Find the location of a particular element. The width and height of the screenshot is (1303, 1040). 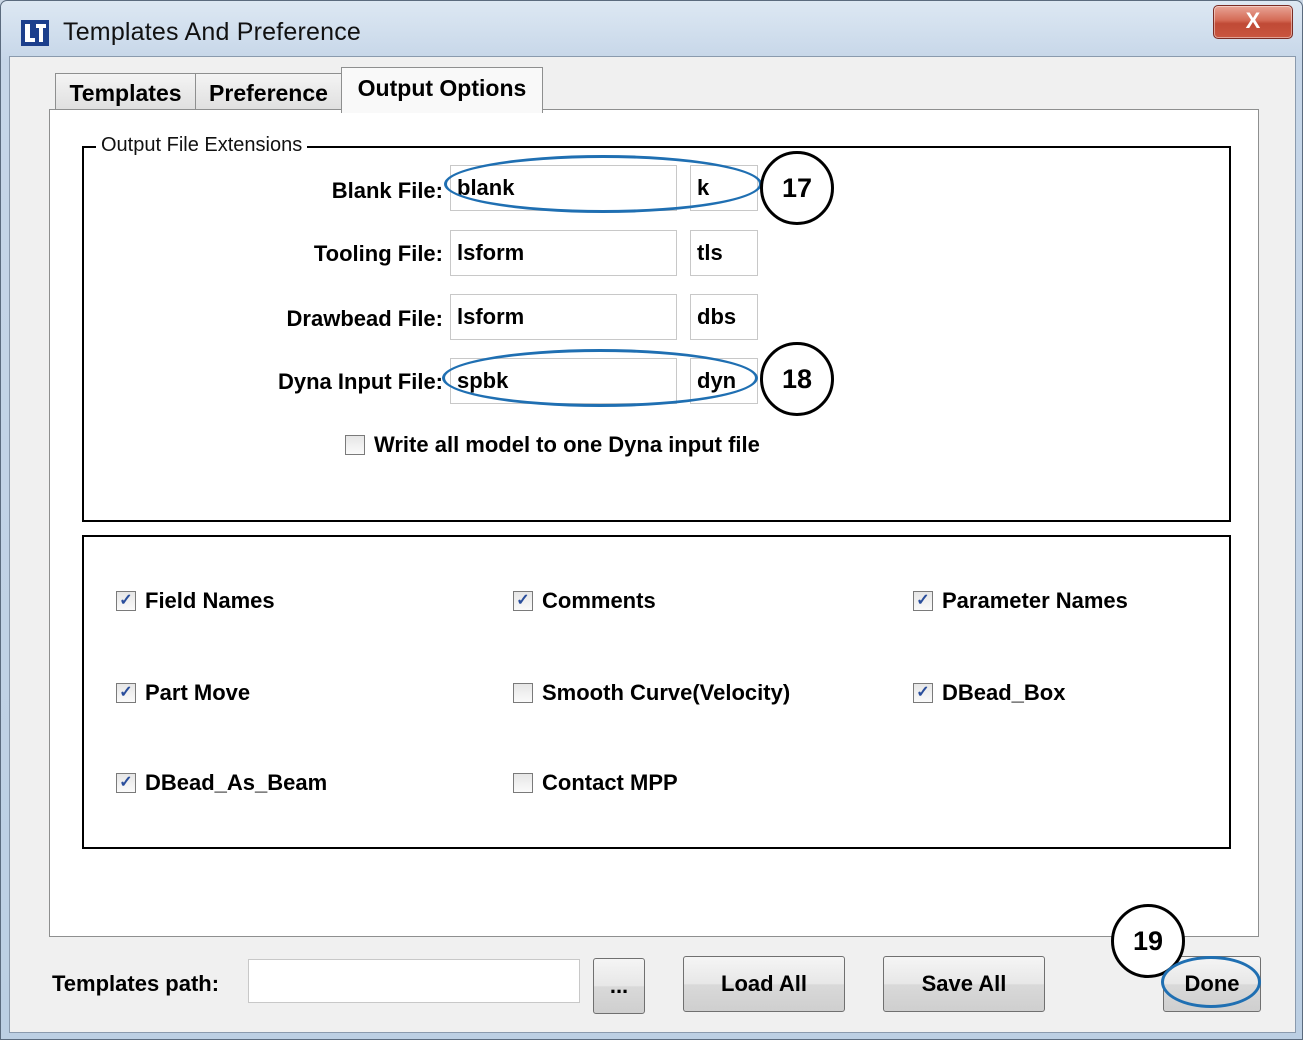

option-comments: ✓ Comments is located at coordinates (584, 601).